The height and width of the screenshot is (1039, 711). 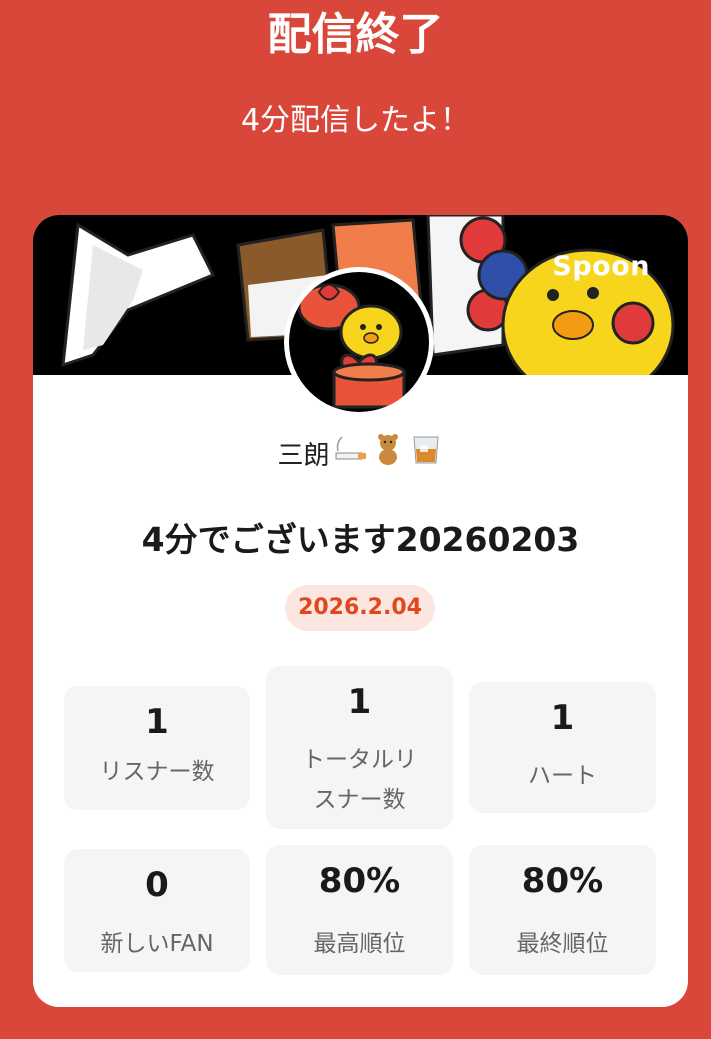 I want to click on stat-hearts: 1 ハート, so click(x=562, y=747).